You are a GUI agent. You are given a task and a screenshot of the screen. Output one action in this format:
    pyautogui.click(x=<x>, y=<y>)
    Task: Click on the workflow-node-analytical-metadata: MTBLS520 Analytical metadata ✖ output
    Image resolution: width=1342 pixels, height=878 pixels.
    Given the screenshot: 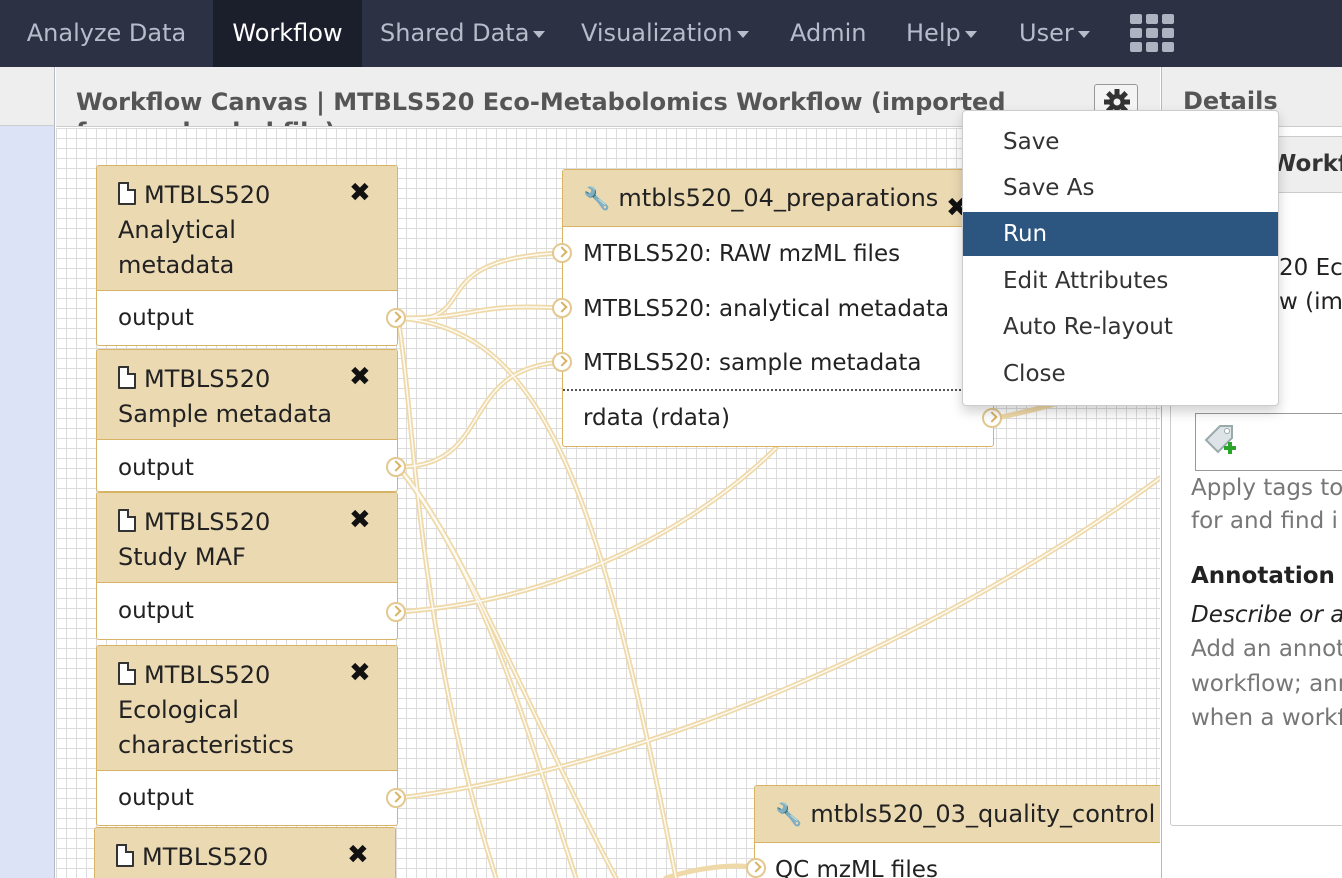 What is the action you would take?
    pyautogui.click(x=247, y=255)
    